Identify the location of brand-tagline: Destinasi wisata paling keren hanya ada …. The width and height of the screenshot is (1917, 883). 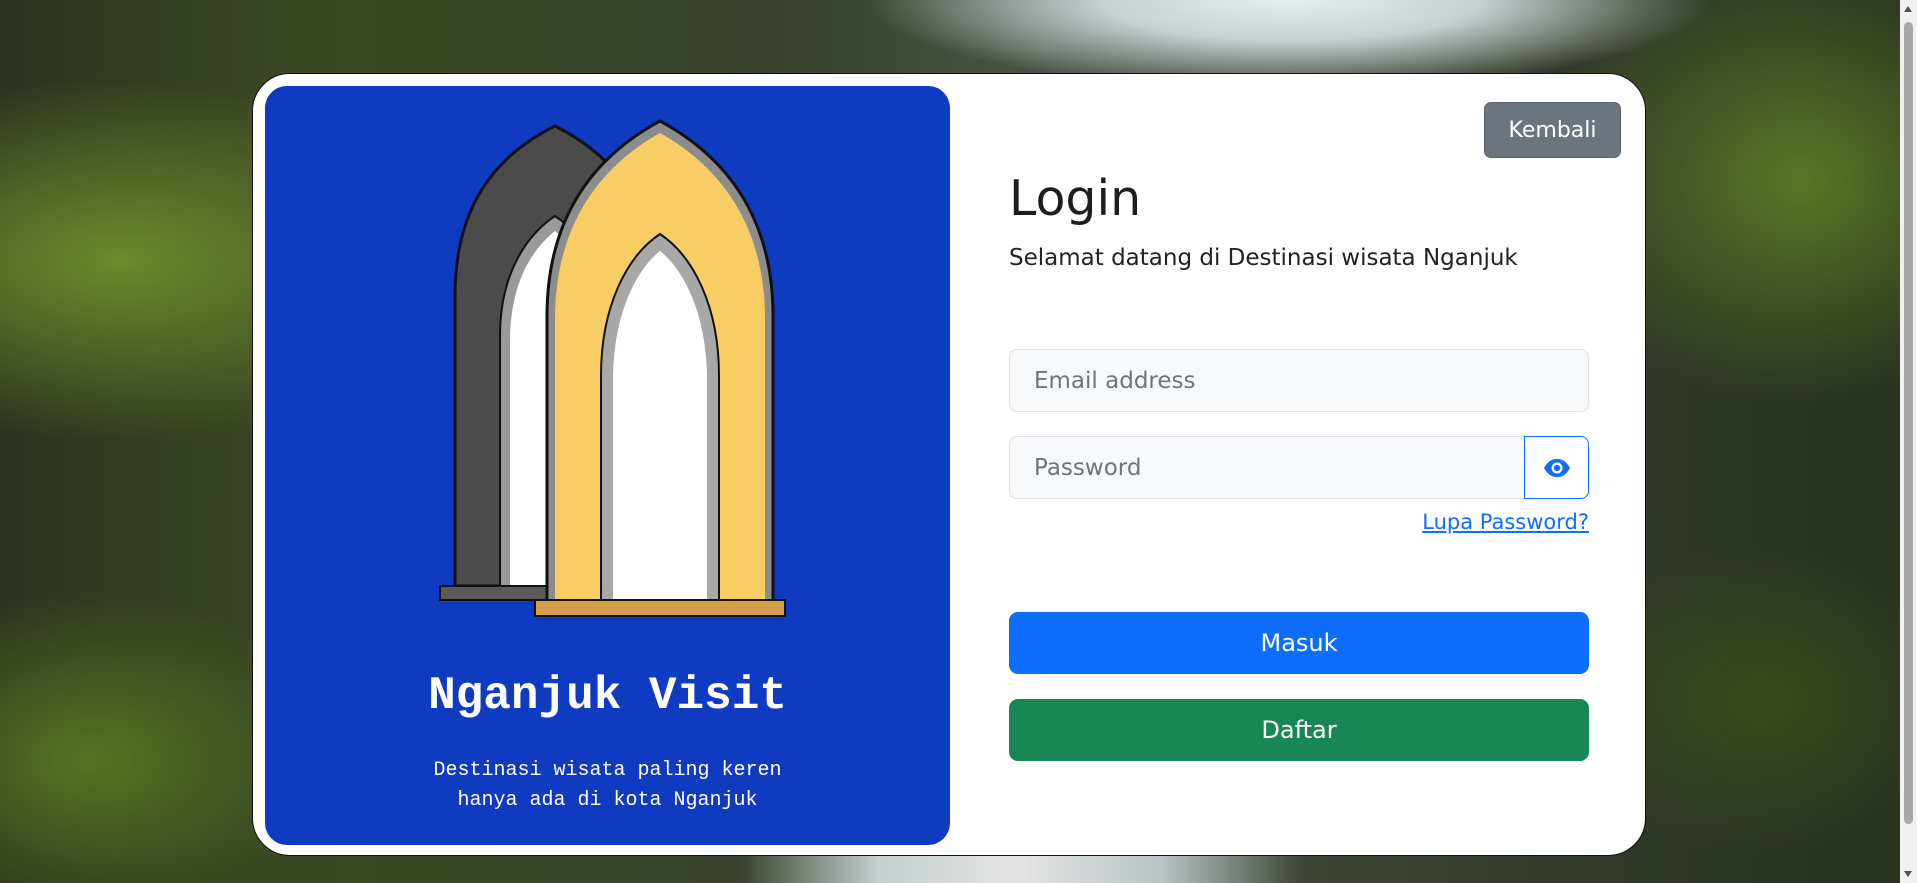
(607, 786).